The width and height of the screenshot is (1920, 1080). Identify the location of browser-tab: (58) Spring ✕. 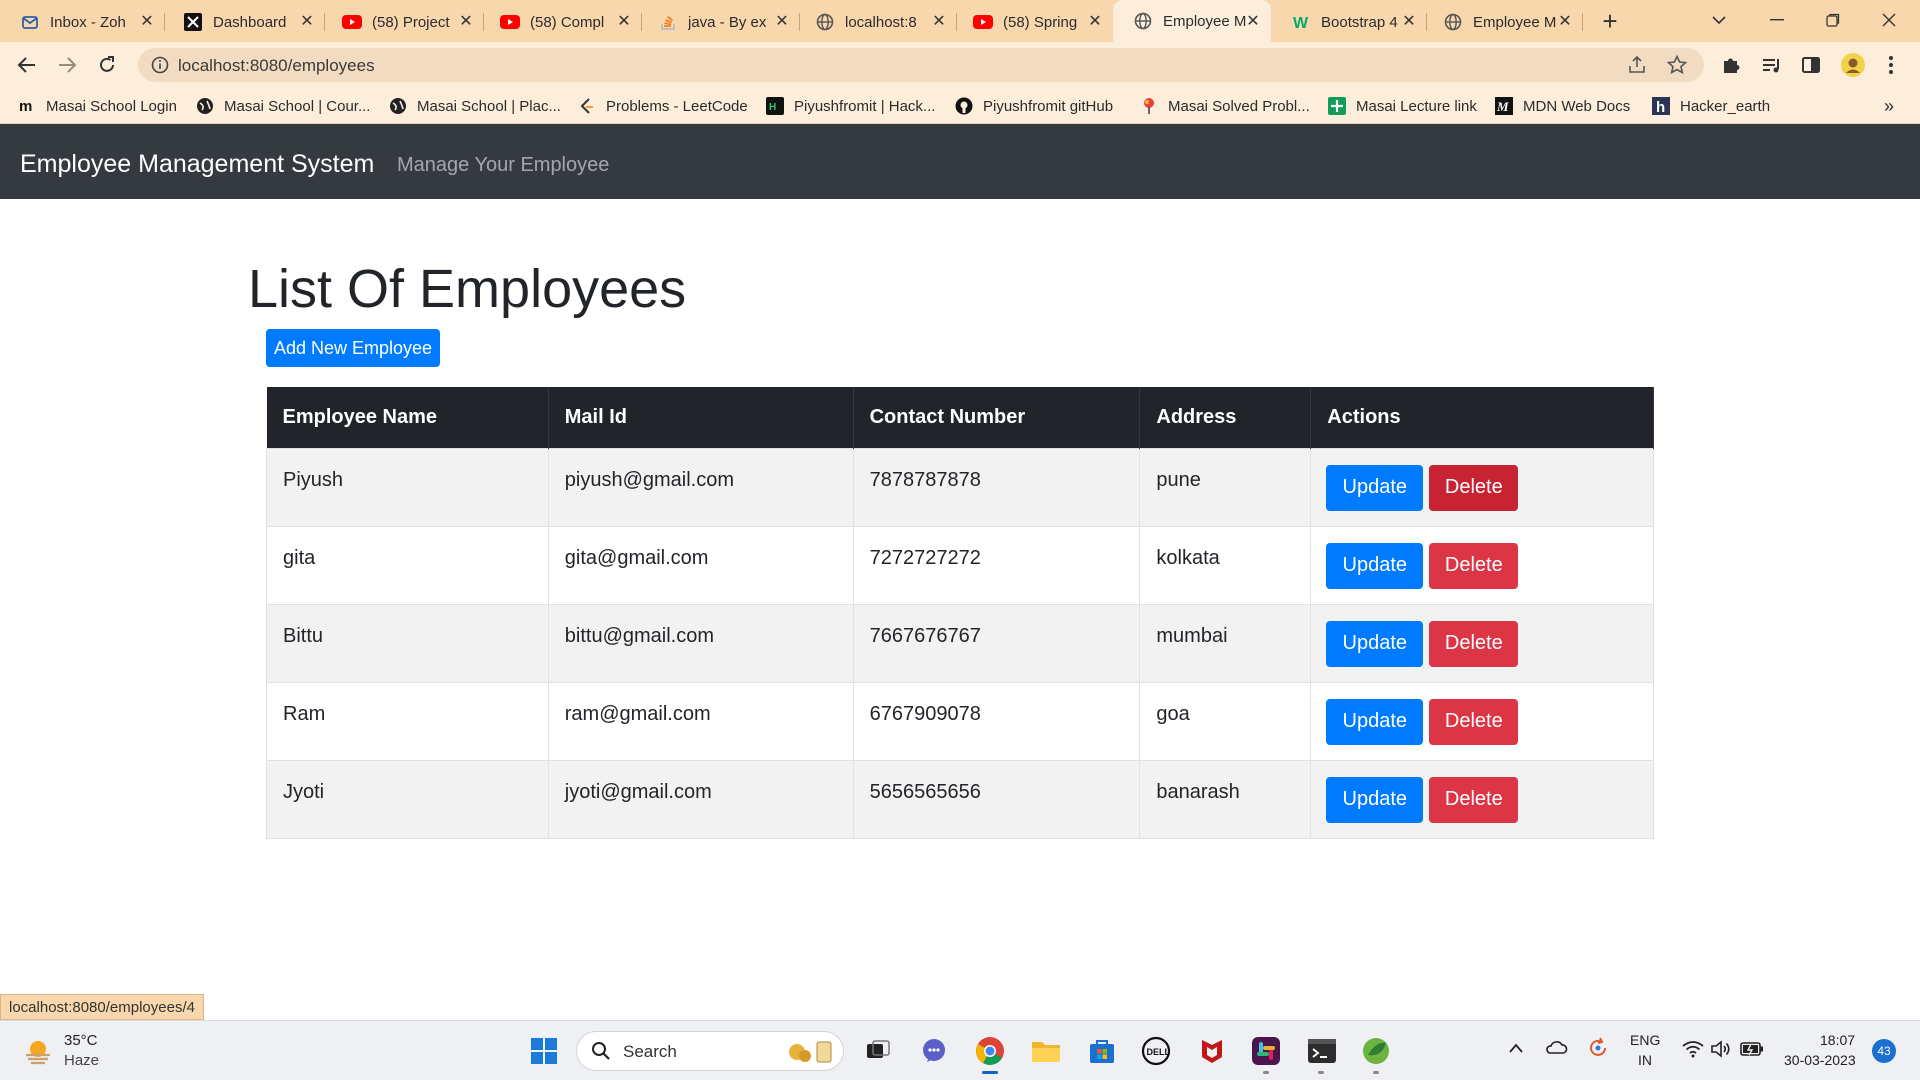
(1033, 22).